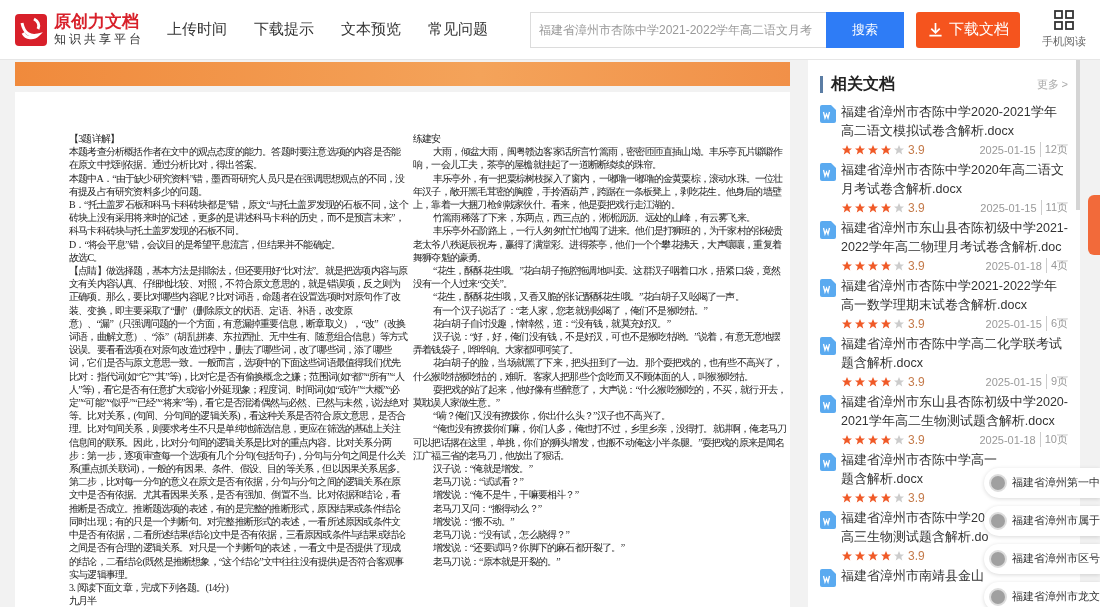 The image size is (1100, 607). Describe the element at coordinates (83, 600) in the screenshot. I see `document-paragraph: 九月半` at that location.